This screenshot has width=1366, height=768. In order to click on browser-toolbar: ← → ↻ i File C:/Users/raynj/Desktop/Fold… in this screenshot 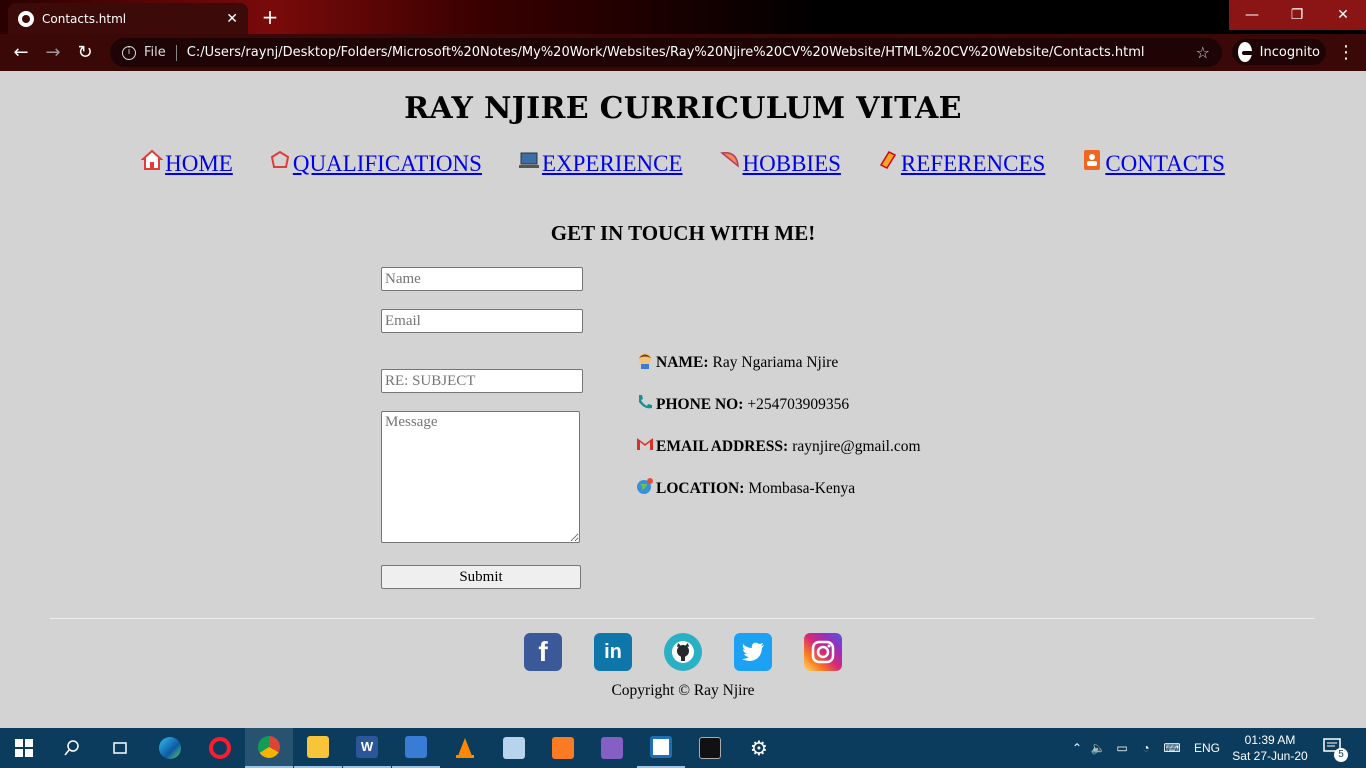, I will do `click(683, 52)`.